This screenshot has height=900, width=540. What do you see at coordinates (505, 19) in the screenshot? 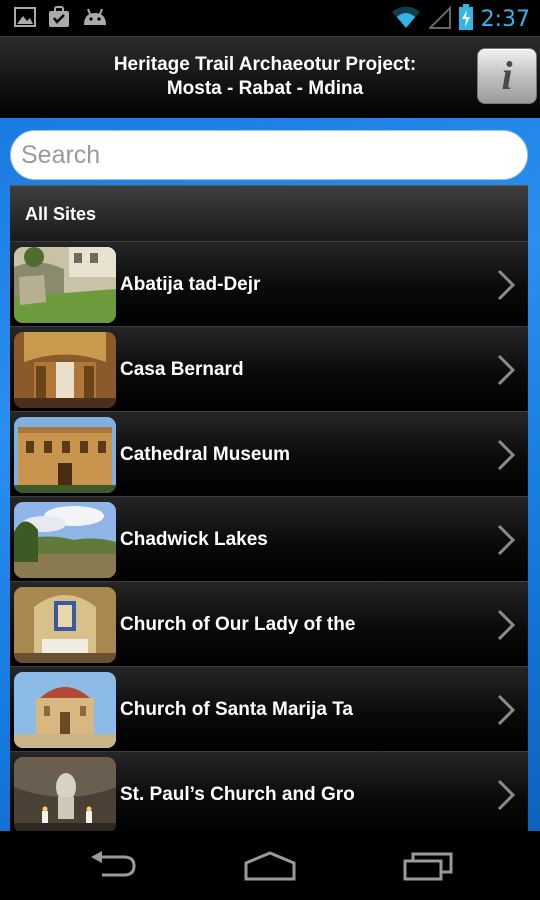
I see `clock-time: 2:37` at bounding box center [505, 19].